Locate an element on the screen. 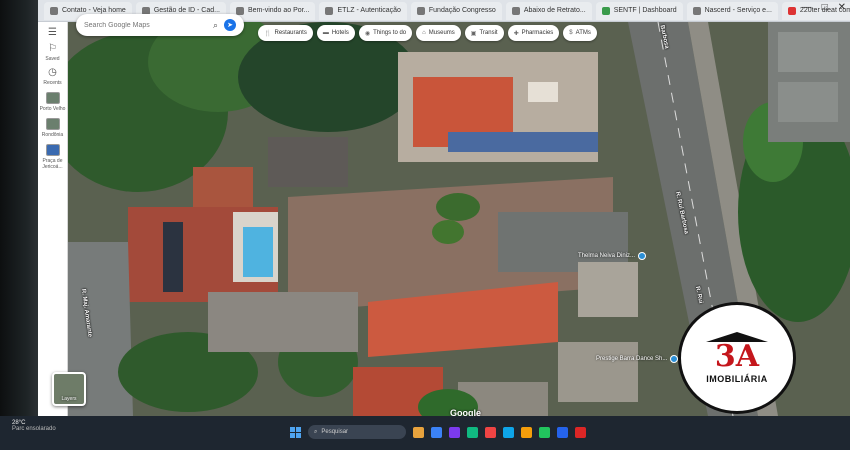 Image resolution: width=850 pixels, height=450 pixels. roof-icon is located at coordinates (737, 337).